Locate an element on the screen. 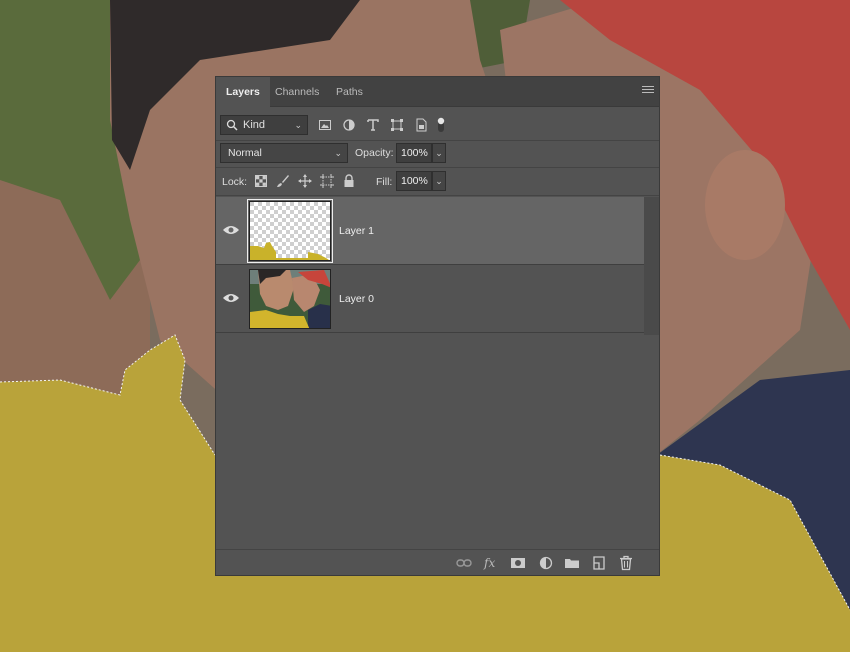 This screenshot has height=652, width=850. filter-kind-label: Kind is located at coordinates (254, 125).